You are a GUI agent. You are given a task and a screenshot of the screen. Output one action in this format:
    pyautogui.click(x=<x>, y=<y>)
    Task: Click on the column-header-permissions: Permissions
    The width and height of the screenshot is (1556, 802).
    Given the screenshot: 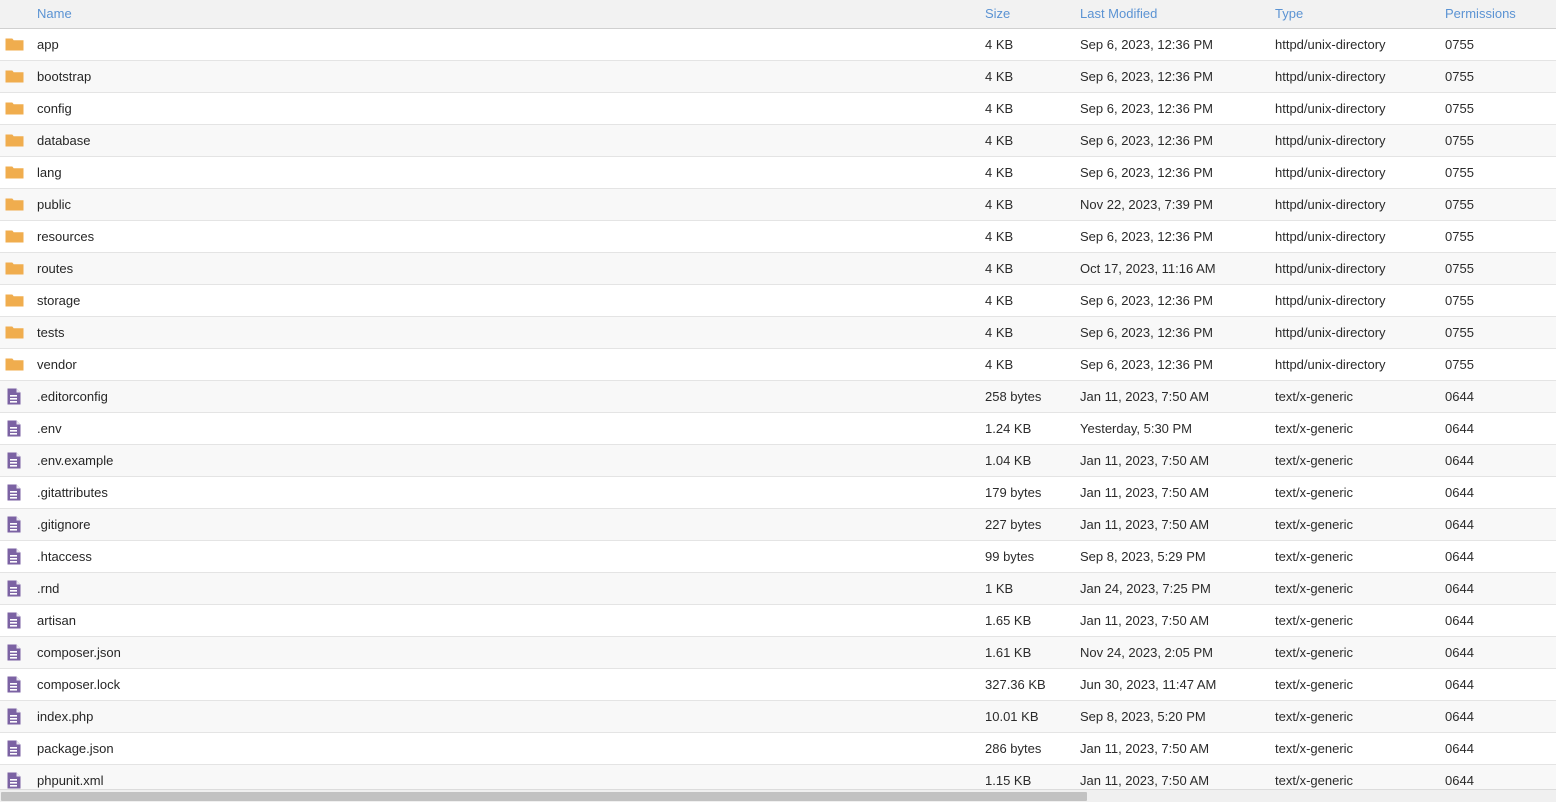 What is the action you would take?
    pyautogui.click(x=1500, y=14)
    